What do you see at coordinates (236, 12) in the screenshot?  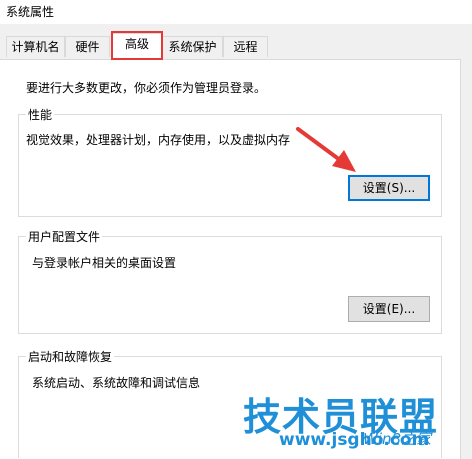 I see `window-title-bar: 系统属性` at bounding box center [236, 12].